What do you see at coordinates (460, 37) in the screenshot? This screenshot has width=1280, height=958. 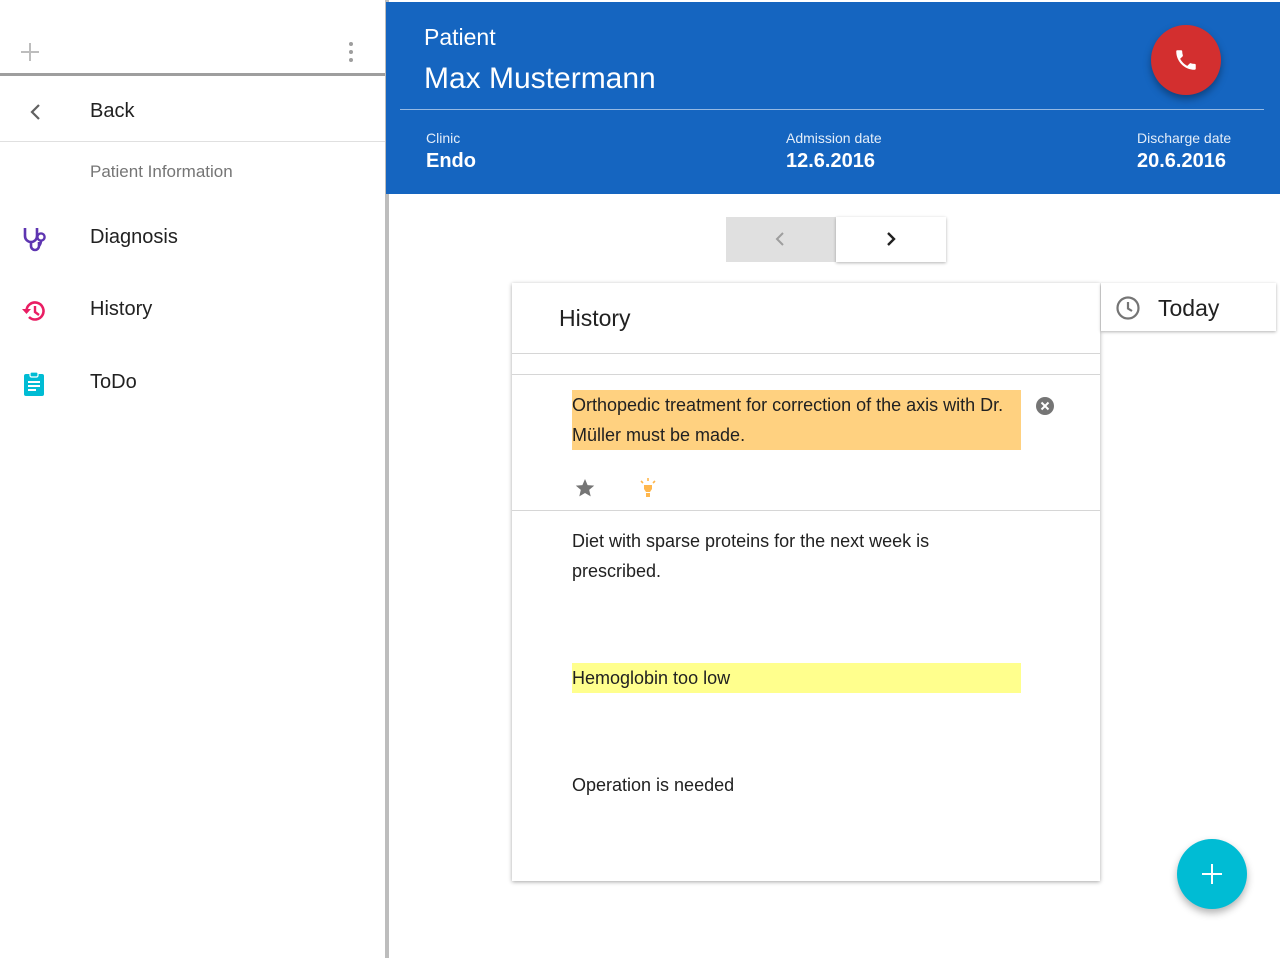 I see `header-kicker: Patient` at bounding box center [460, 37].